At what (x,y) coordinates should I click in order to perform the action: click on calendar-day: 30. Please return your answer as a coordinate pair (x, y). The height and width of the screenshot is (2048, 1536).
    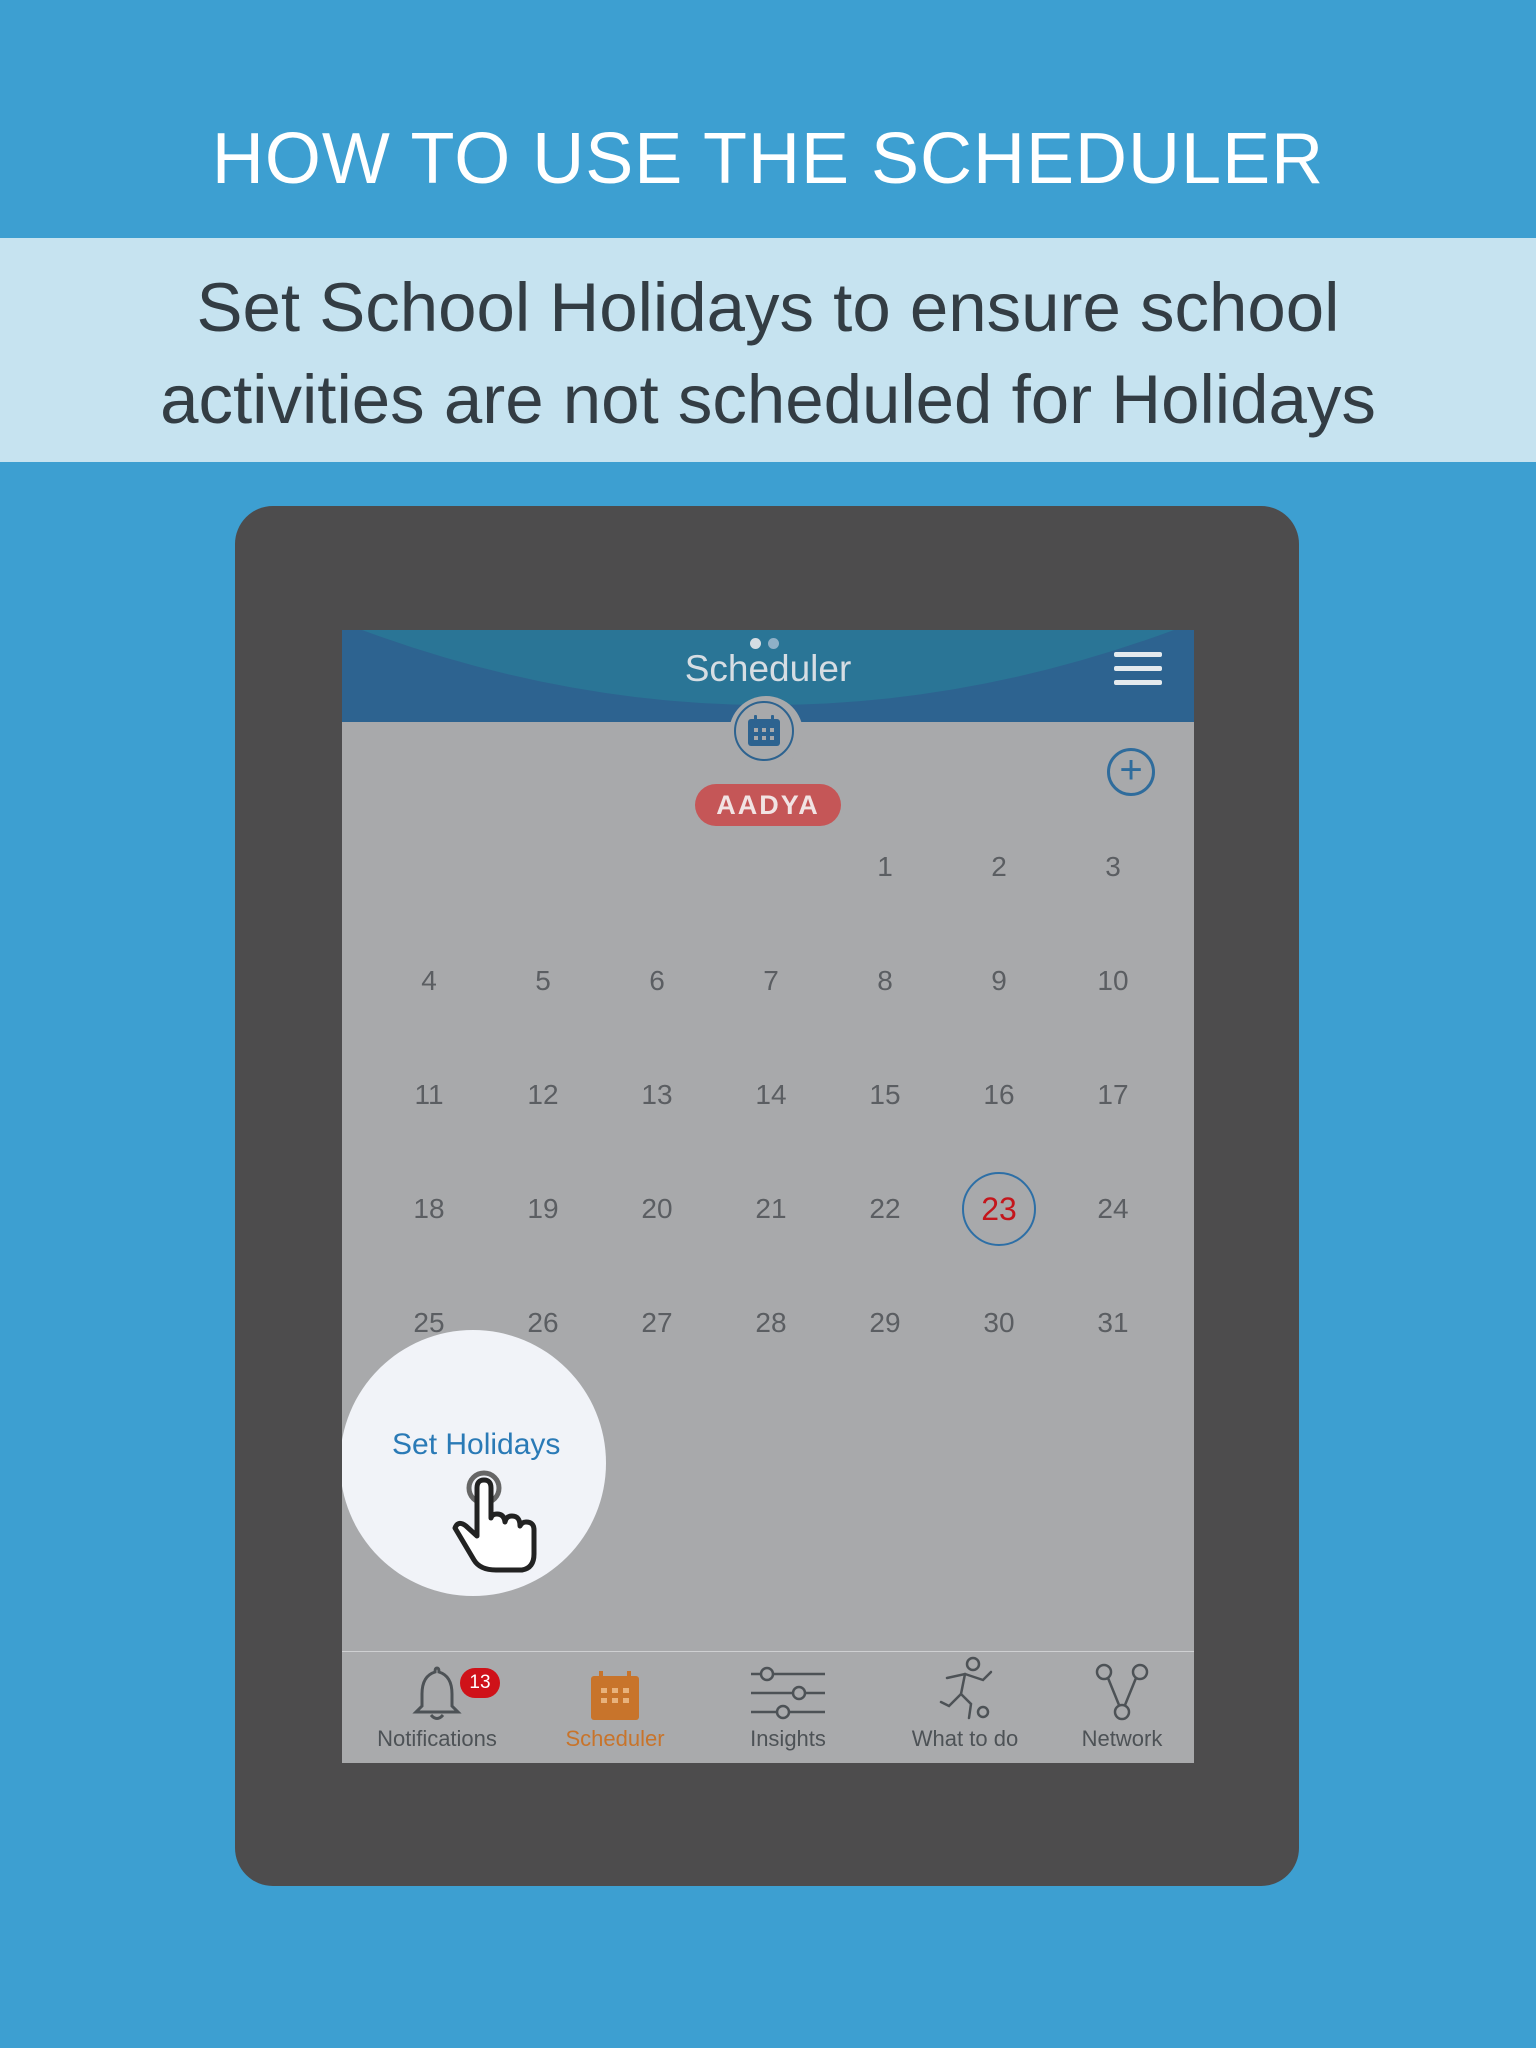
    Looking at the image, I should click on (999, 1323).